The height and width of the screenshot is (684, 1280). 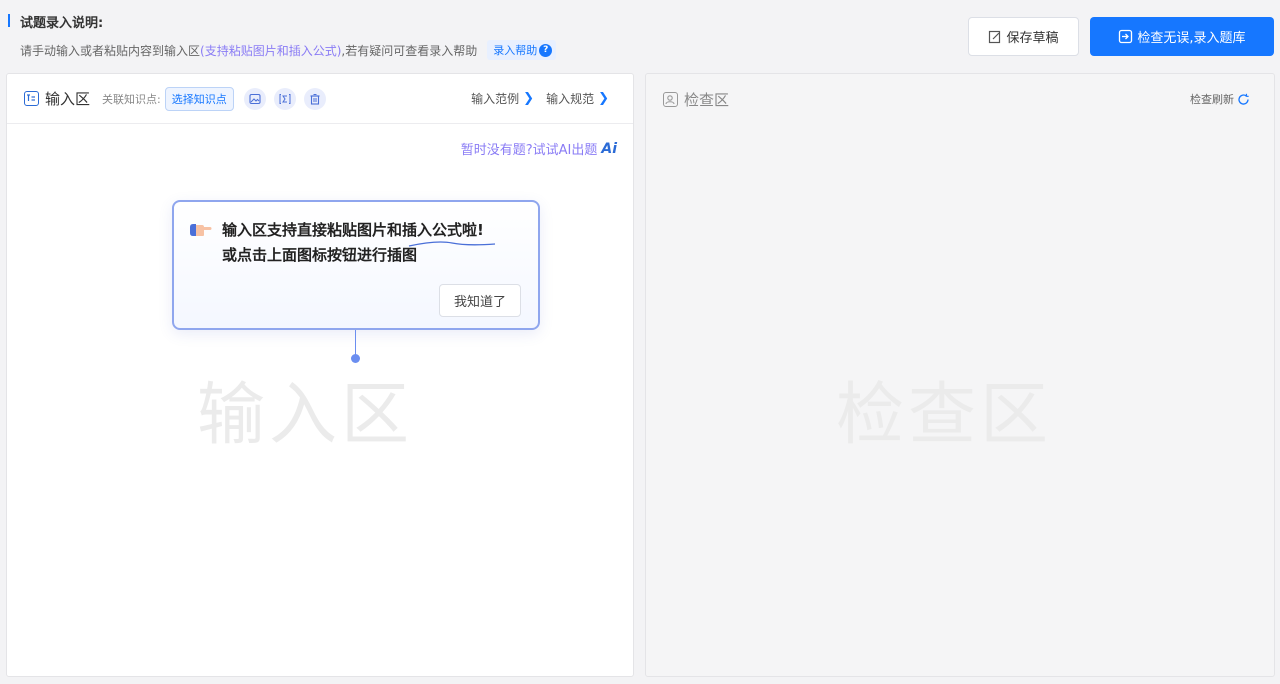 I want to click on knowledge-label: 关联知识点:, so click(x=131, y=99).